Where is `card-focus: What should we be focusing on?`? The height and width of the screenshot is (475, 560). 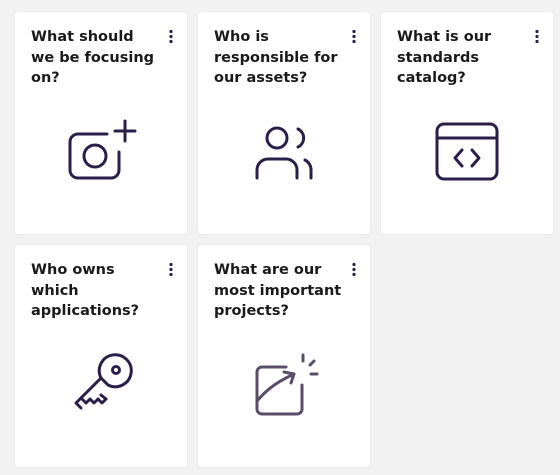
card-focus: What should we be focusing on? is located at coordinates (101, 123).